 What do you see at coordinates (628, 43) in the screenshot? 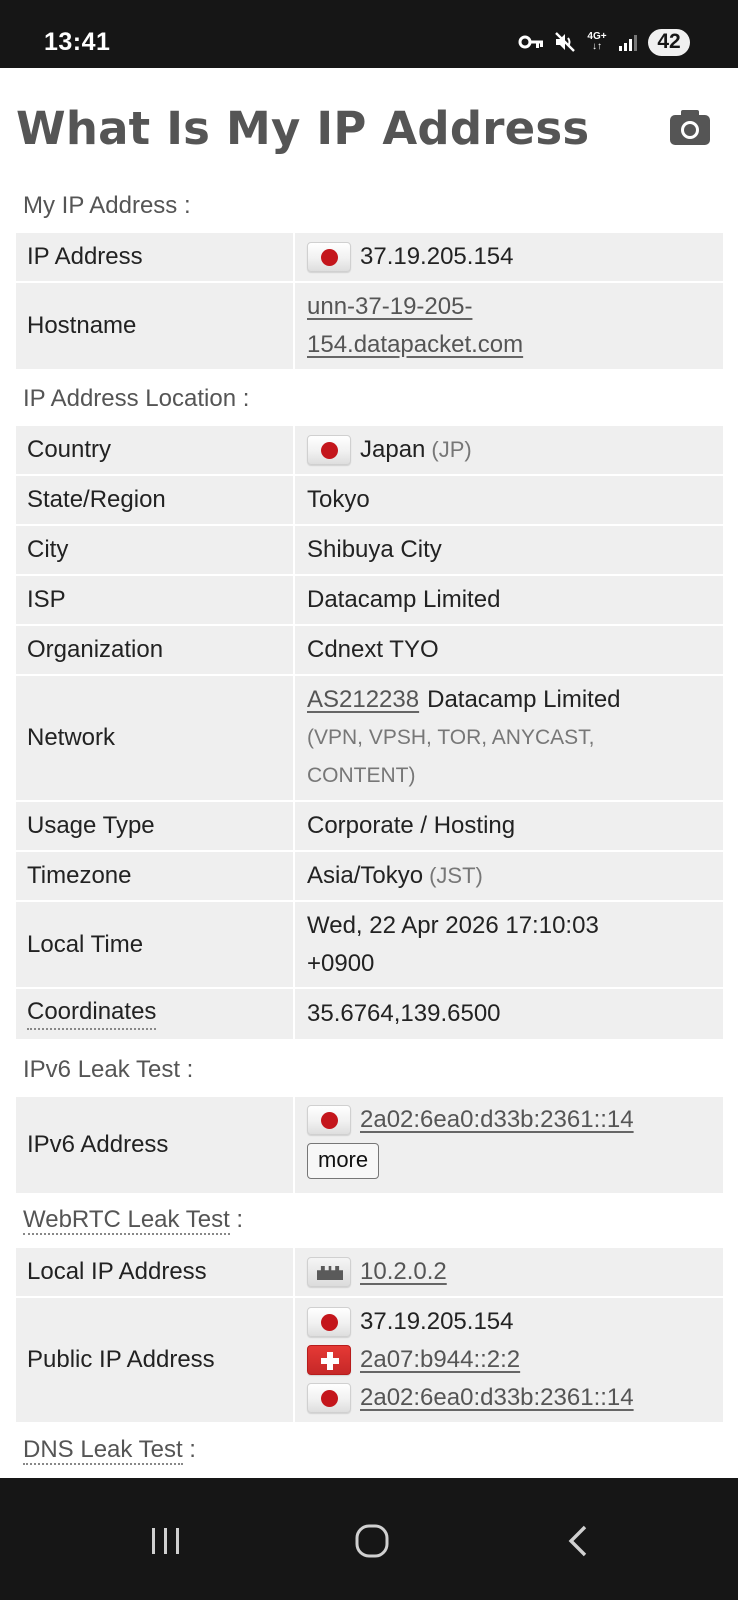
I see `signal-icon` at bounding box center [628, 43].